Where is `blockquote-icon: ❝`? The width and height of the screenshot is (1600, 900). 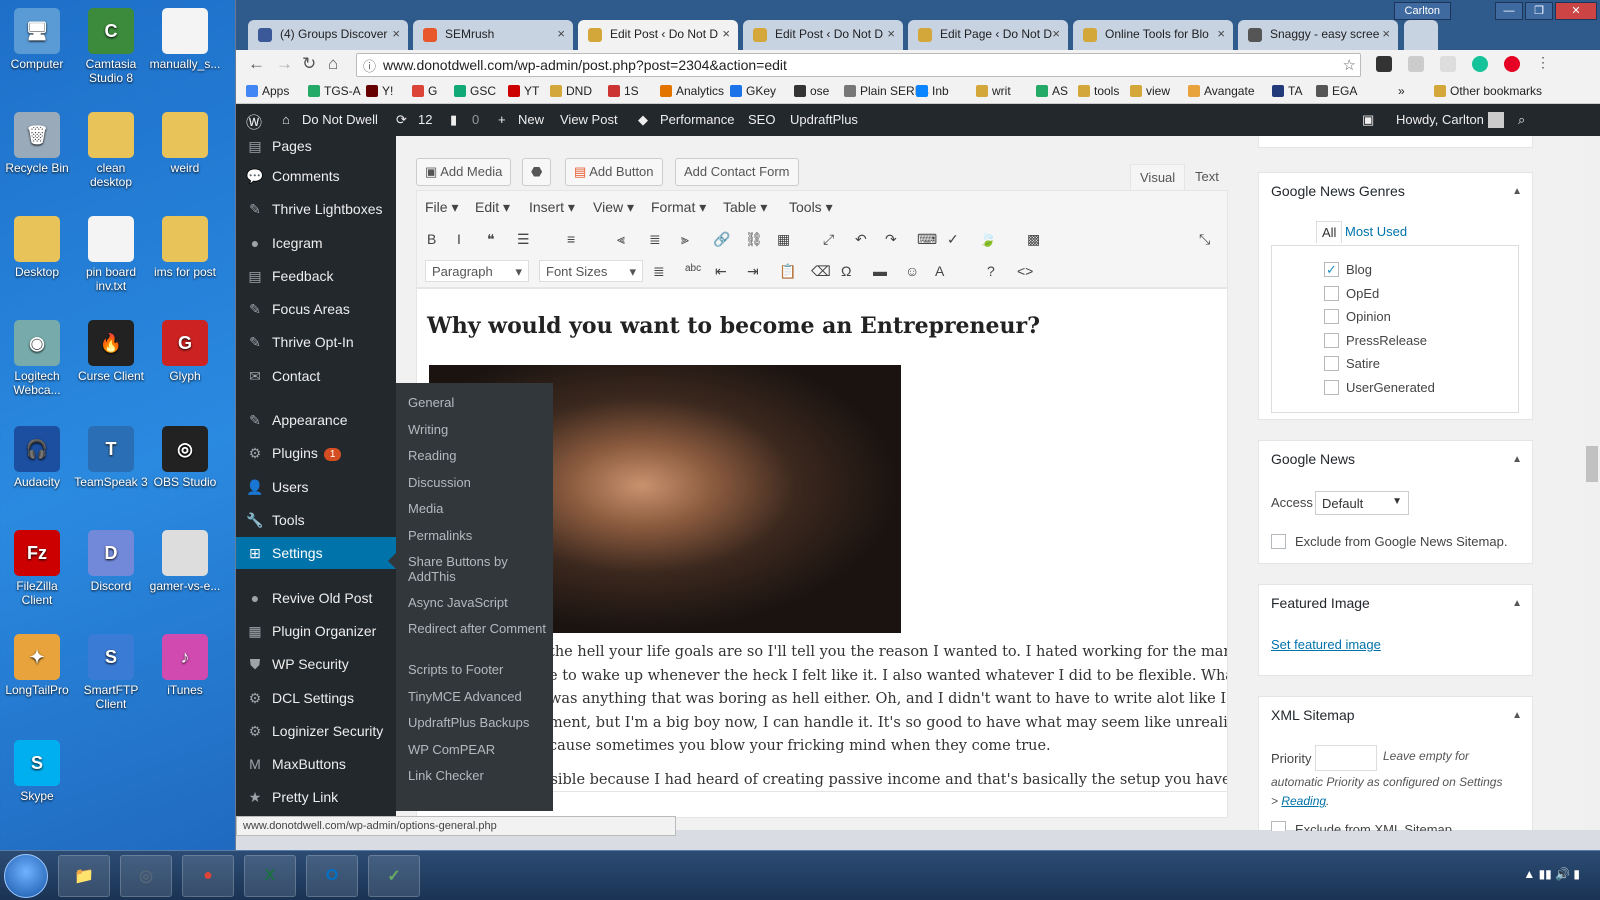 blockquote-icon: ❝ is located at coordinates (491, 239).